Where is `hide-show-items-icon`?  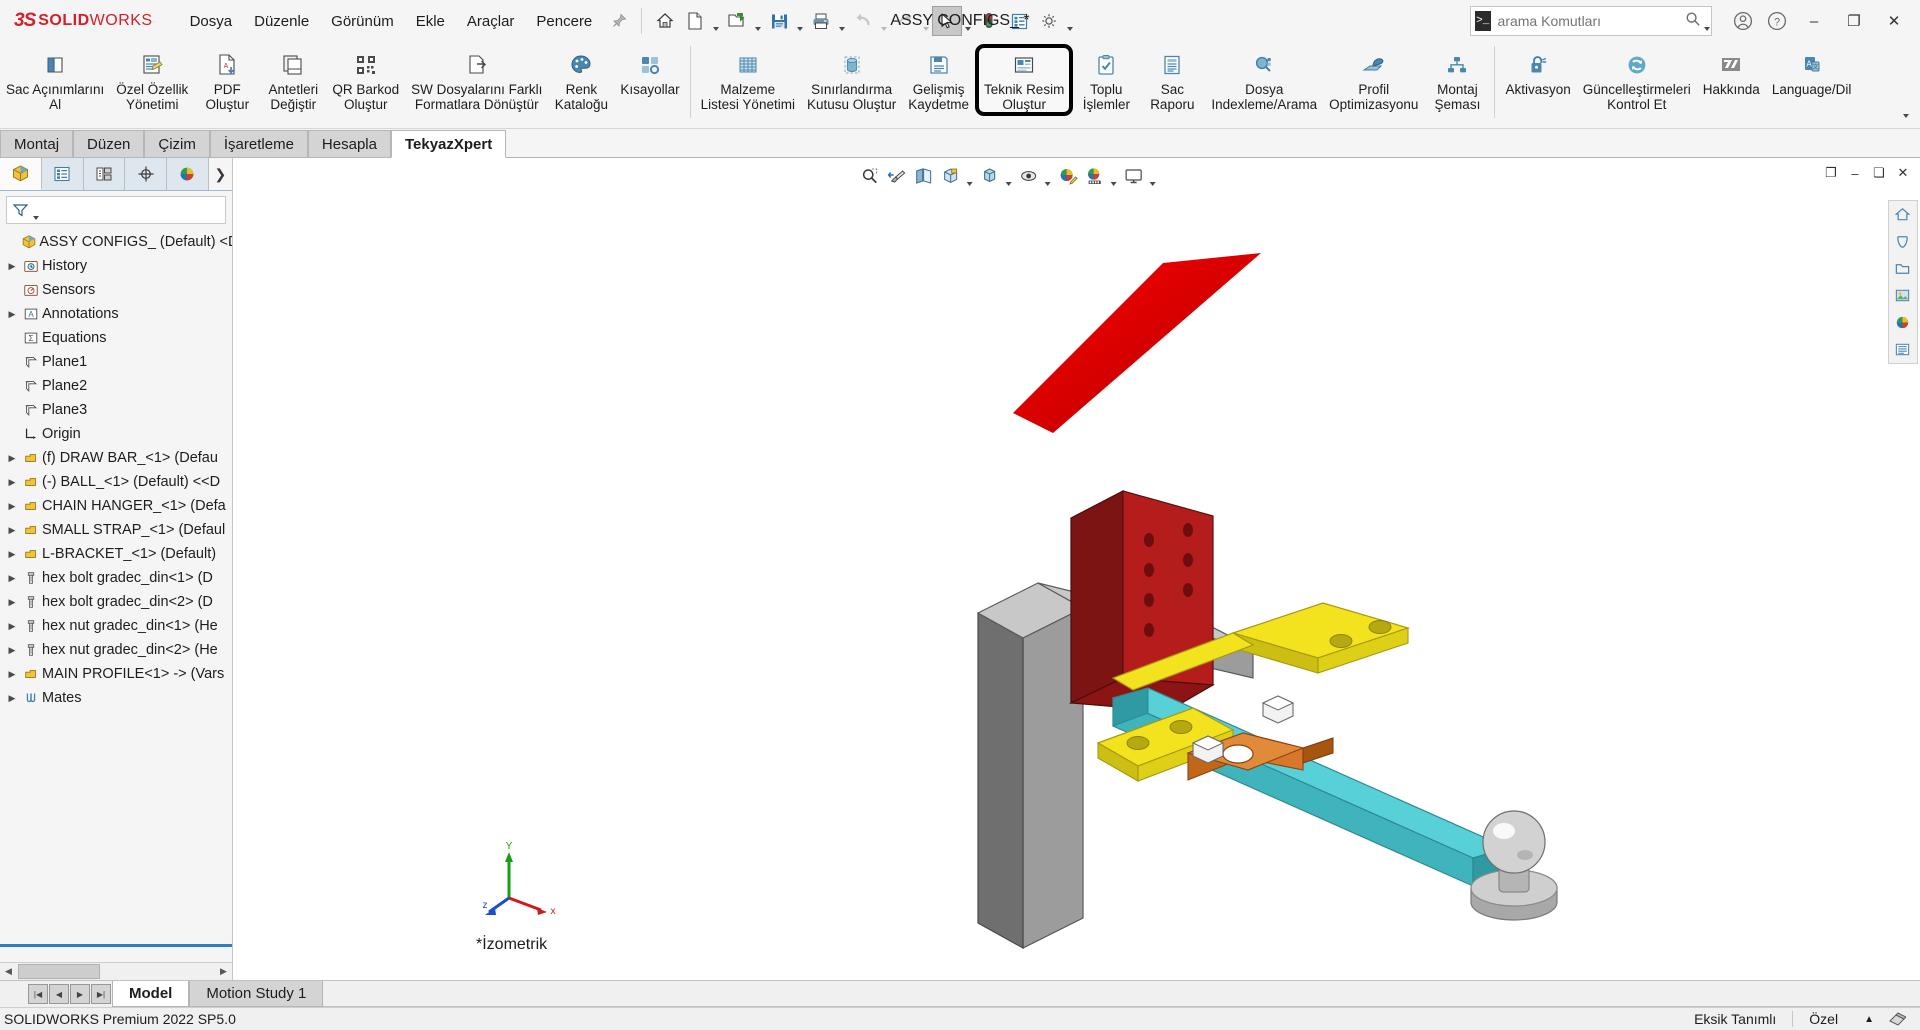 hide-show-items-icon is located at coordinates (1028, 176).